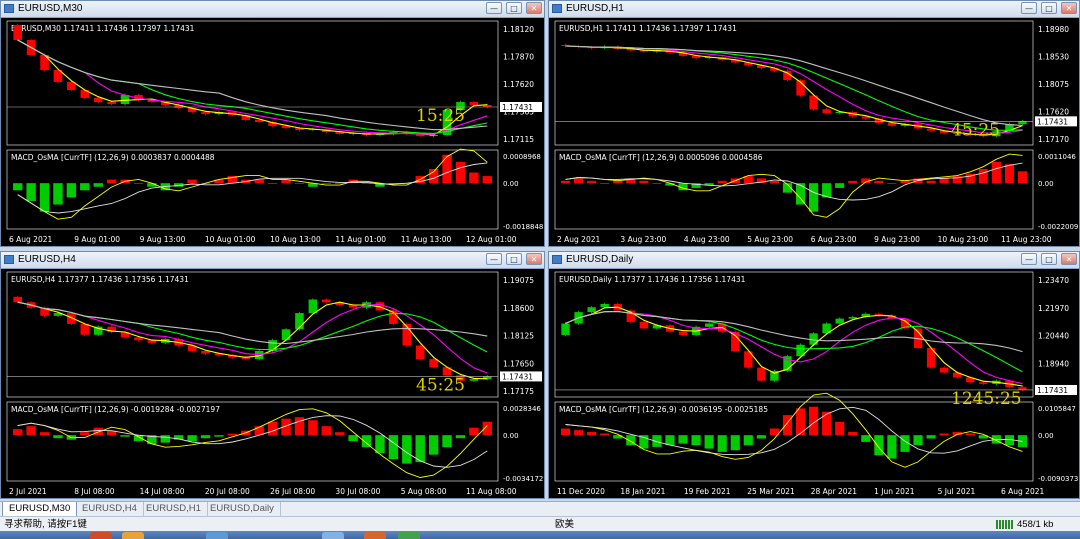 This screenshot has width=1080, height=539. What do you see at coordinates (272, 260) in the screenshot?
I see `titlebar: EURUSD,H4 — □ ✕` at bounding box center [272, 260].